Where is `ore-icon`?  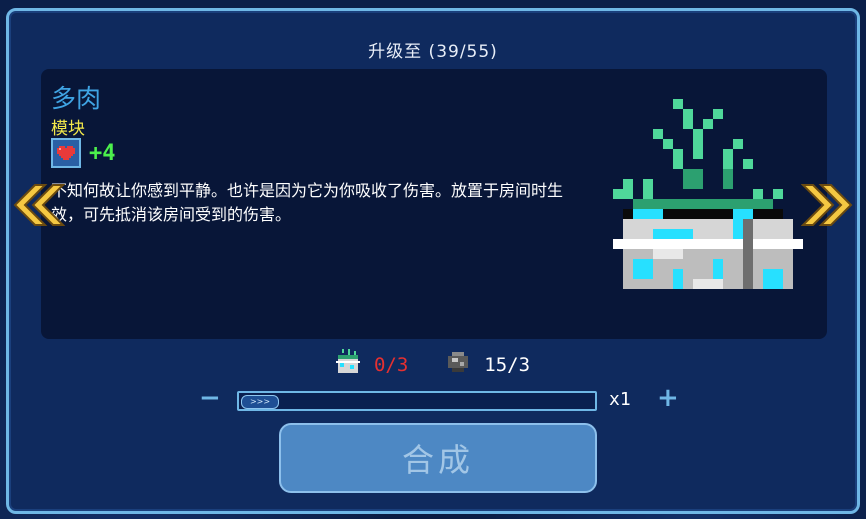 ore-icon is located at coordinates (458, 364).